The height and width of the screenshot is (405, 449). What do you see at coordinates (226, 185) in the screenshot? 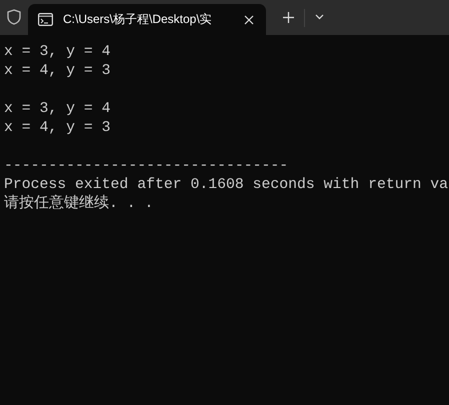
I see `console-line: Process exited after 0.1608 seconds with return va` at bounding box center [226, 185].